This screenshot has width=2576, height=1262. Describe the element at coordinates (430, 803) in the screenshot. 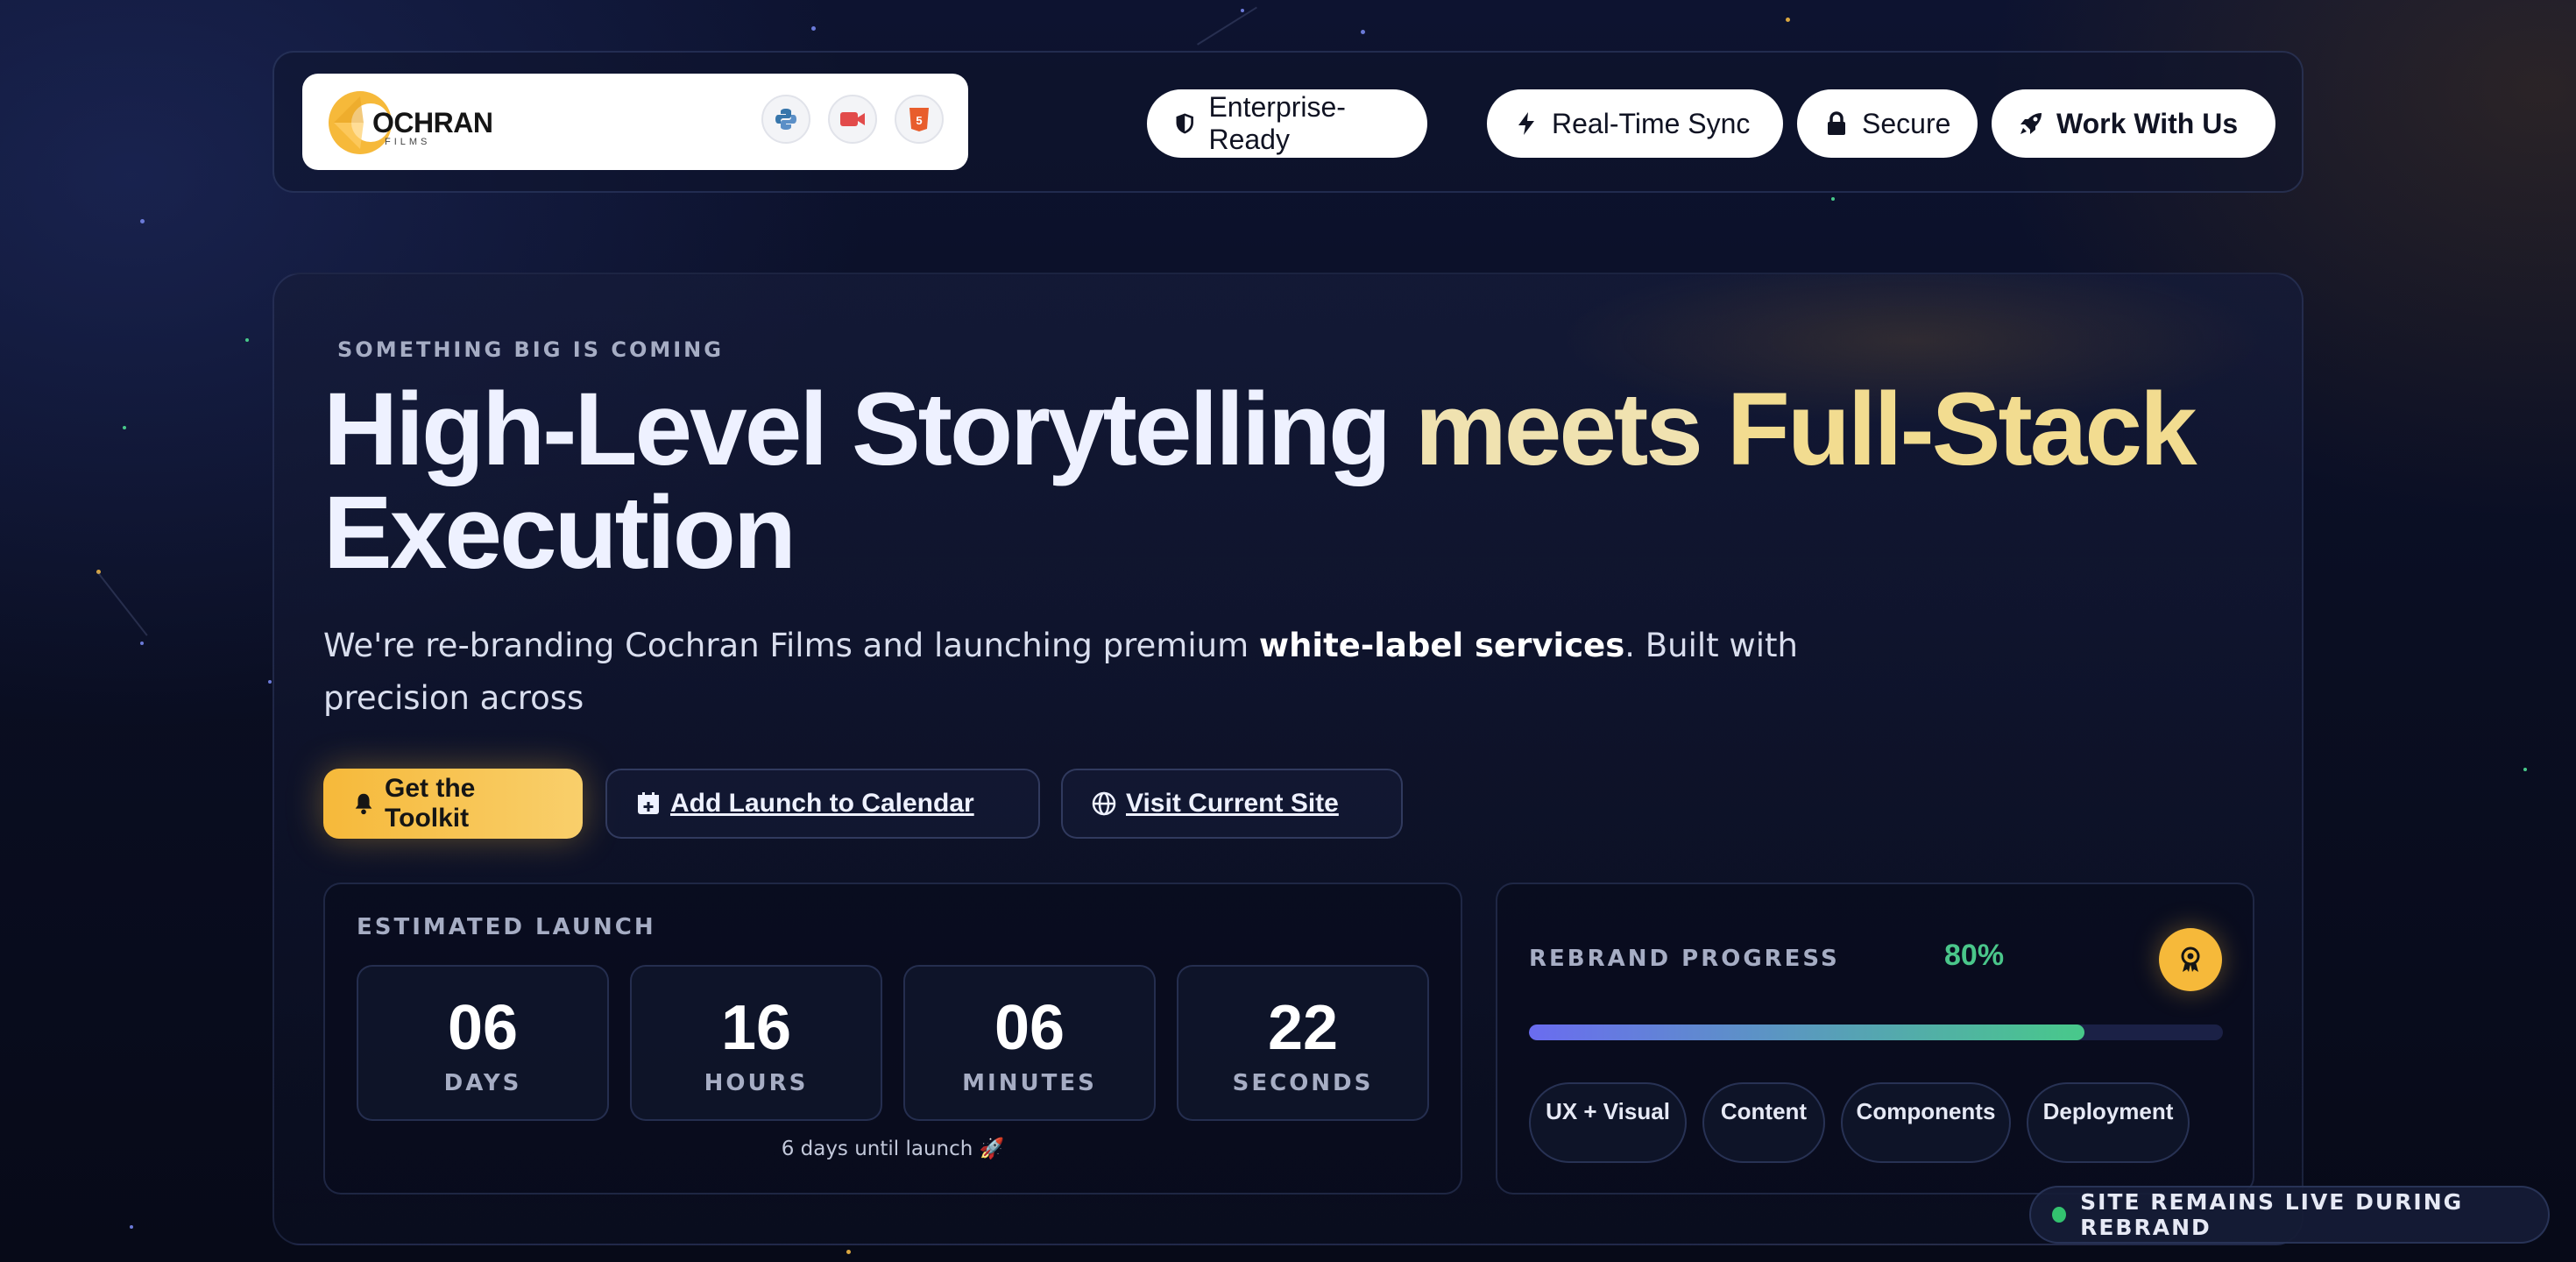

I see `get-toolkit-label: Get the Toolkit` at that location.